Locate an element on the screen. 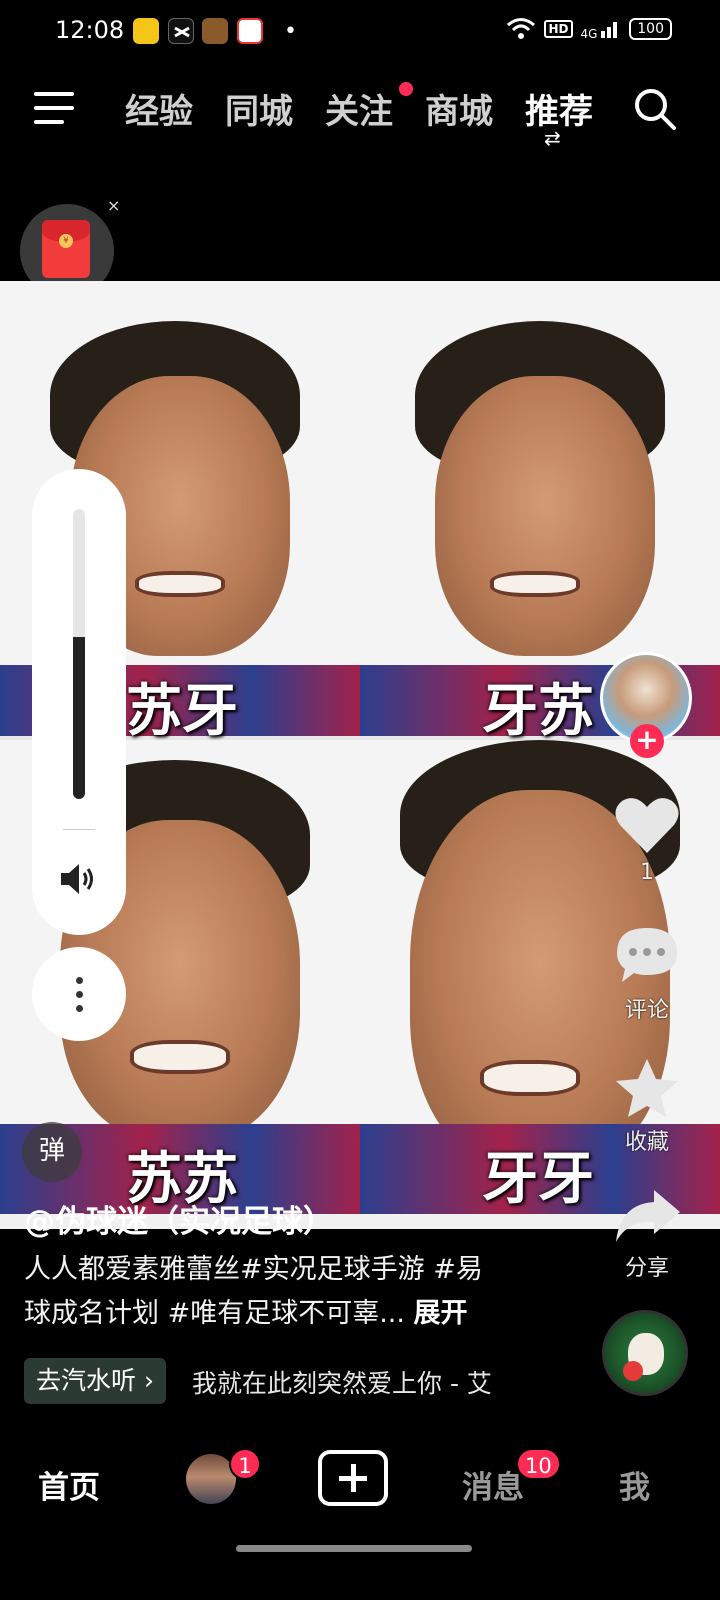 The image size is (720, 1600). expand-link: 展开 is located at coordinates (441, 1313).